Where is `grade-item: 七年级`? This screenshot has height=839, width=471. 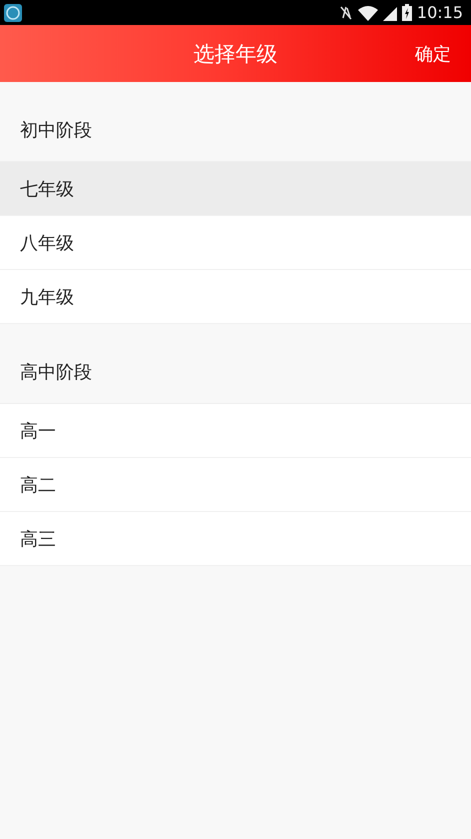 grade-item: 七年级 is located at coordinates (235, 189).